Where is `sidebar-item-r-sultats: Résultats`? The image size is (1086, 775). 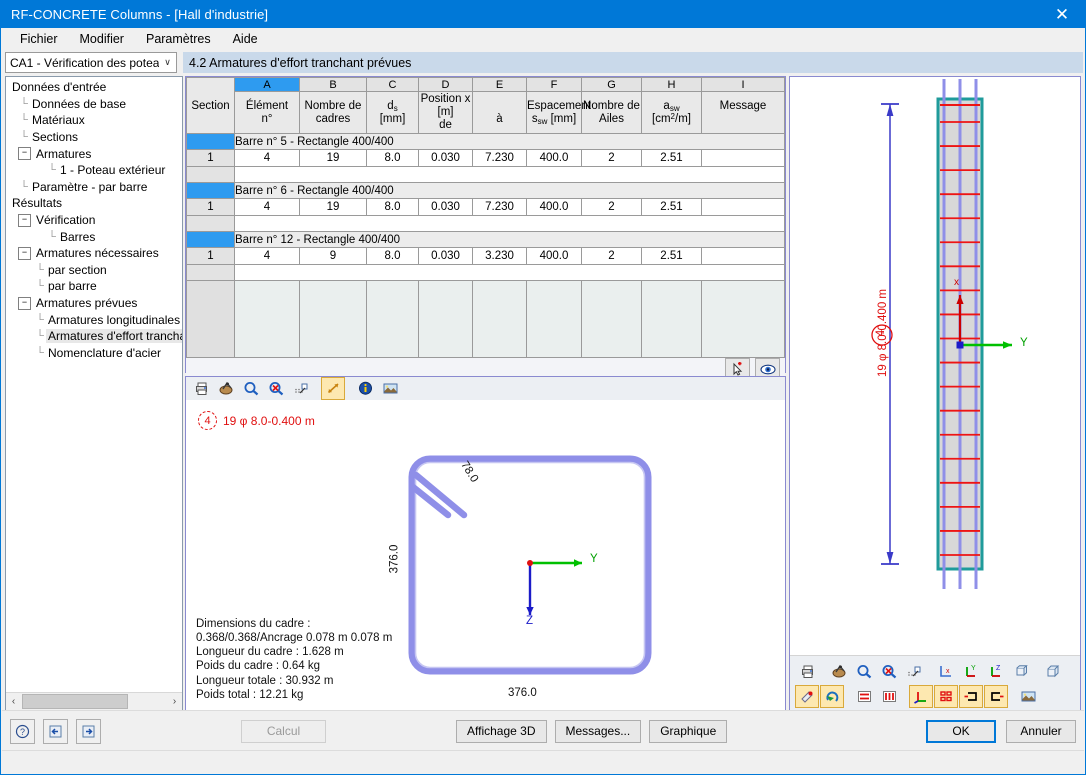
sidebar-item-r-sultats: Résultats is located at coordinates (95, 203).